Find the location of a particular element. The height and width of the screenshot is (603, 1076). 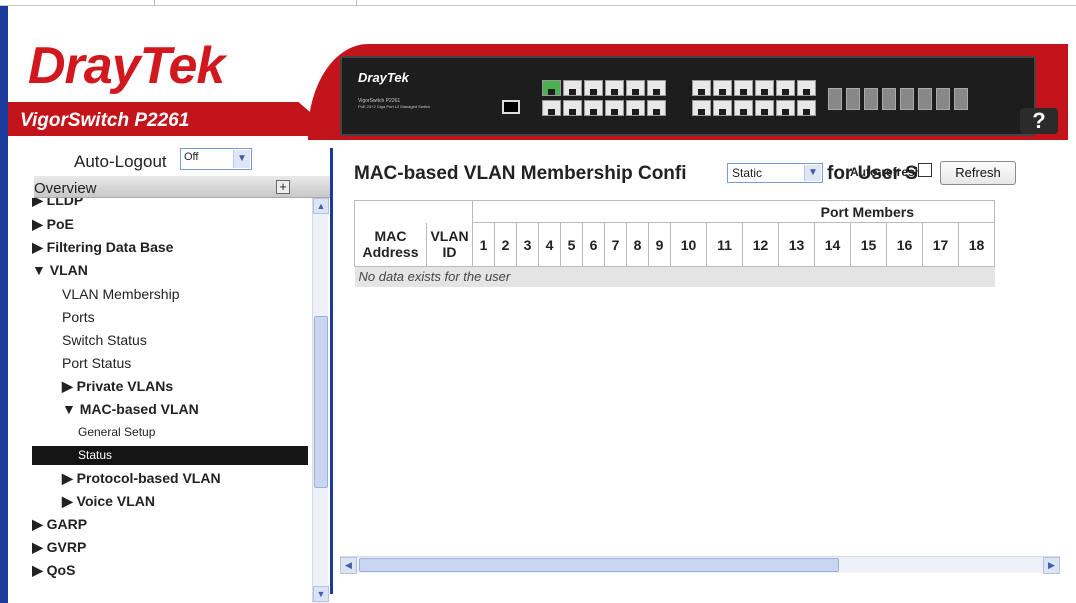

nav-item-gvrp: ▶ GVRP is located at coordinates (59, 547).